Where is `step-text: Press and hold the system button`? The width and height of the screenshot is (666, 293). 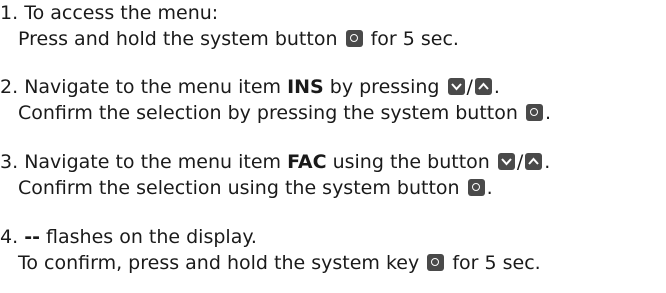 step-text: Press and hold the system button is located at coordinates (178, 39).